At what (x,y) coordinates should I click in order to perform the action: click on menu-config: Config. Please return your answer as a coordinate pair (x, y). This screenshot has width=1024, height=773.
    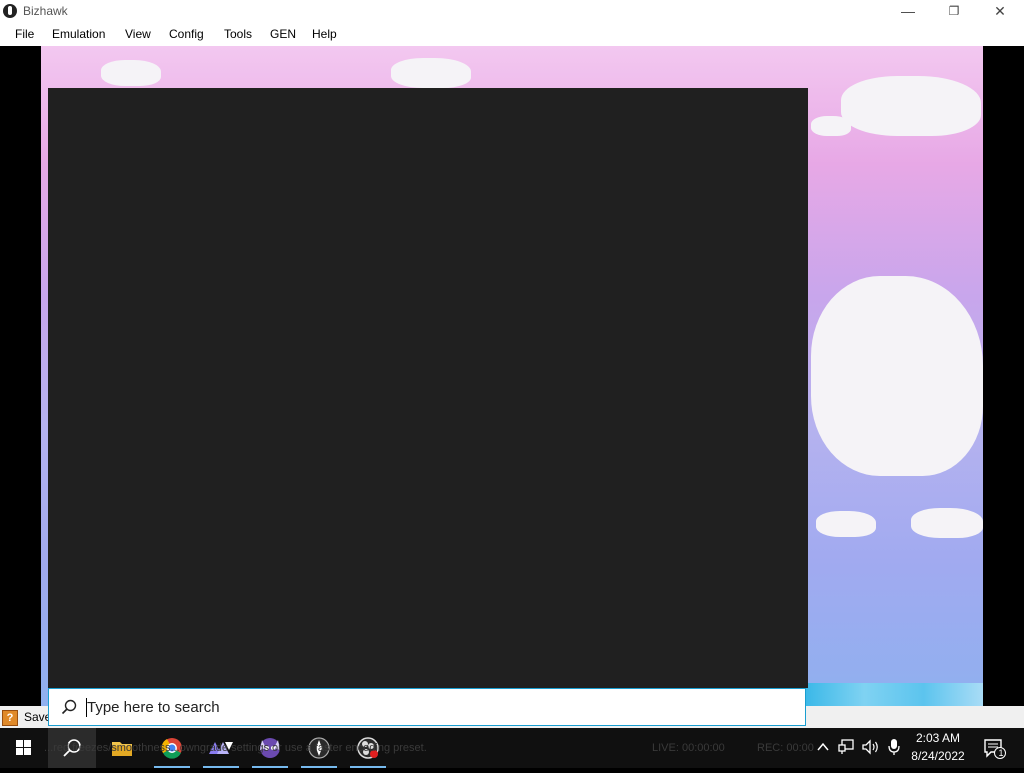
    Looking at the image, I should click on (186, 34).